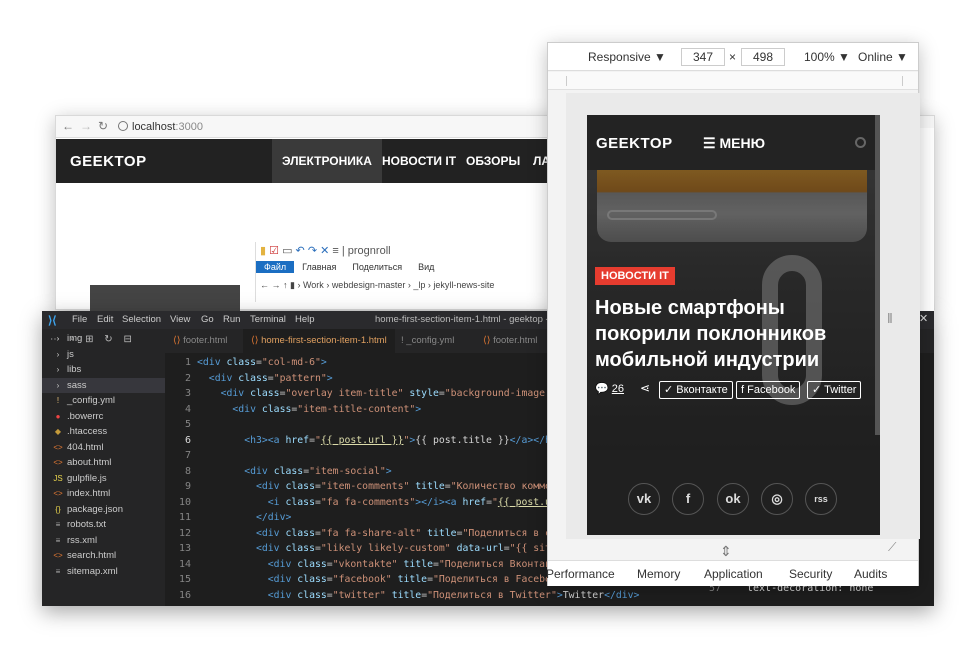  I want to click on nav-item-electronics: ЭЛЕКТРОНИКА, so click(327, 161).